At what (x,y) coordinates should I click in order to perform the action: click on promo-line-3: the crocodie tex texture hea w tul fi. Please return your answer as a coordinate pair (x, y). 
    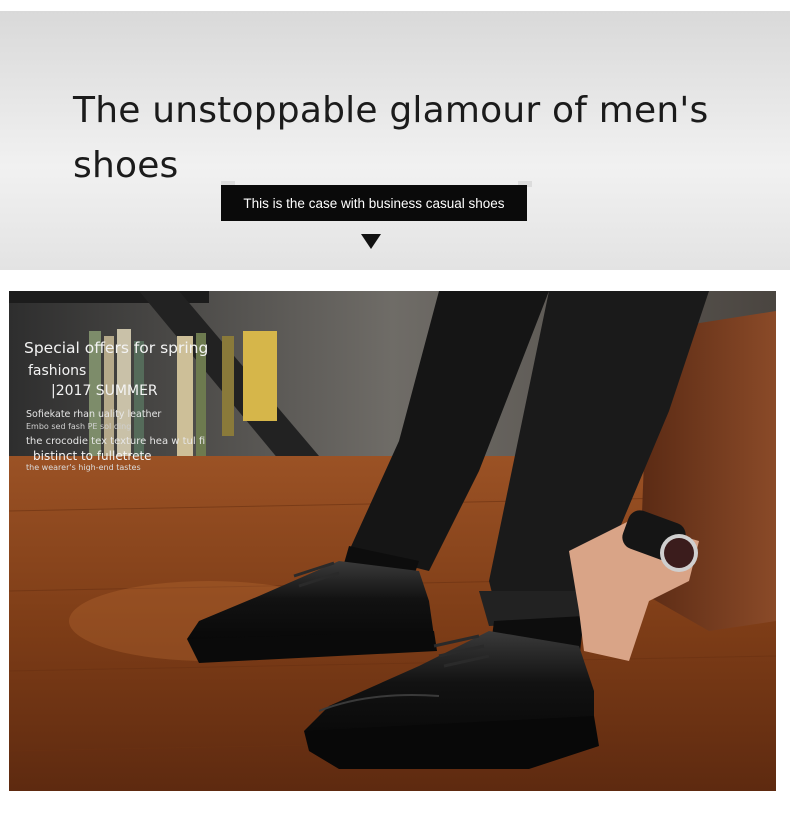
    Looking at the image, I should click on (116, 441).